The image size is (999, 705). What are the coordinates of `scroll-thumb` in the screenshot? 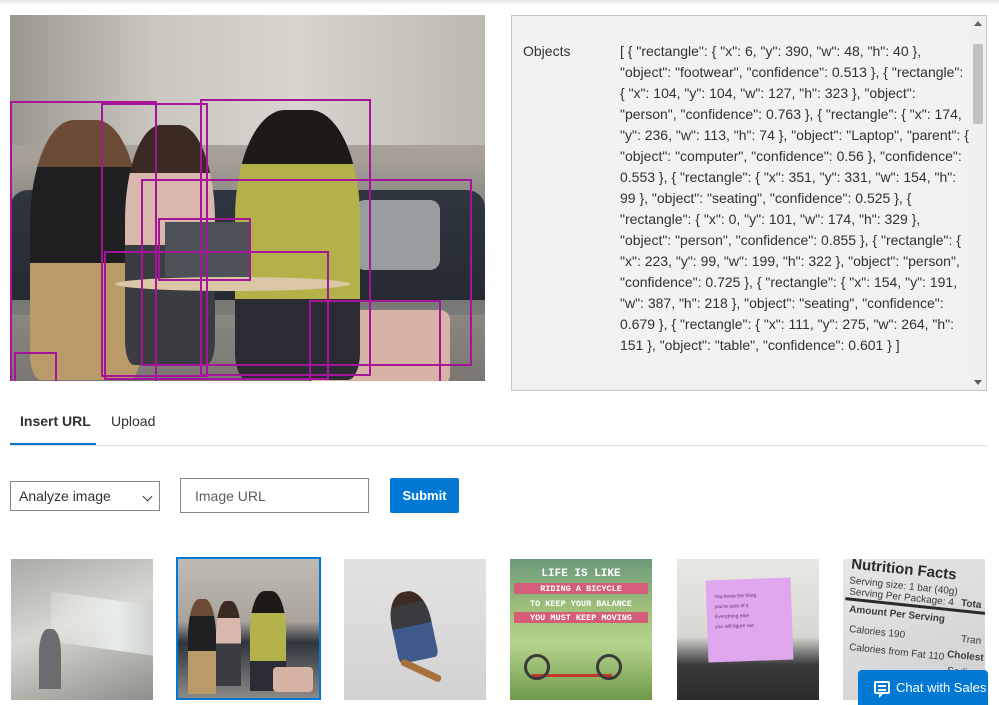 It's located at (978, 84).